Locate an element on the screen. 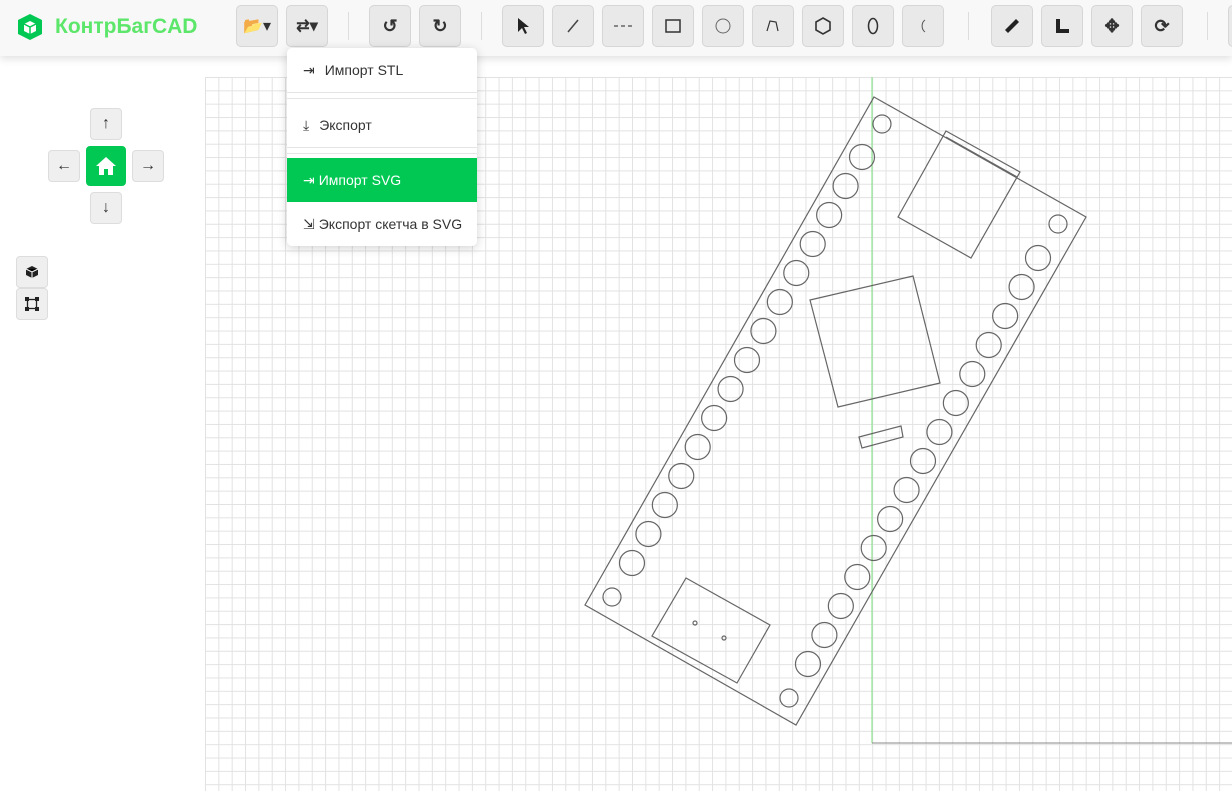 The height and width of the screenshot is (791, 1232). smd-component is located at coordinates (881, 437).